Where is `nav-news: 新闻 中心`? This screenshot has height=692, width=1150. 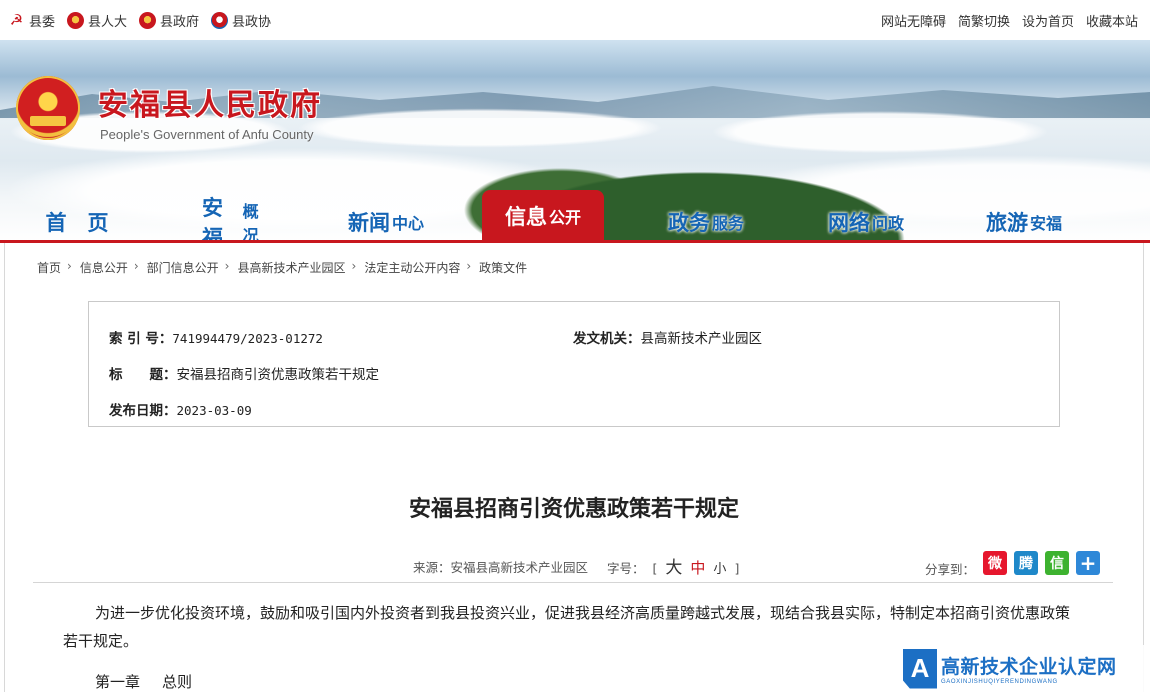 nav-news: 新闻 中心 is located at coordinates (386, 222).